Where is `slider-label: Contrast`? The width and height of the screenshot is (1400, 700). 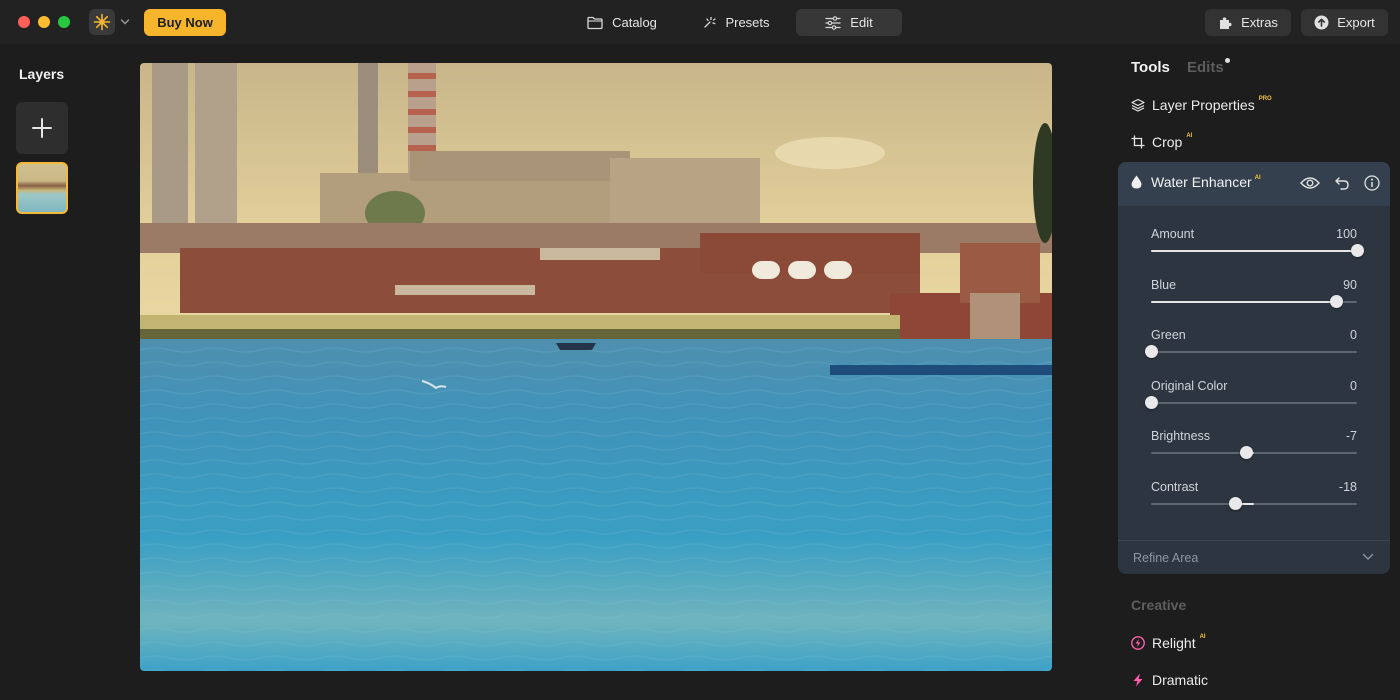
slider-label: Contrast is located at coordinates (1174, 487).